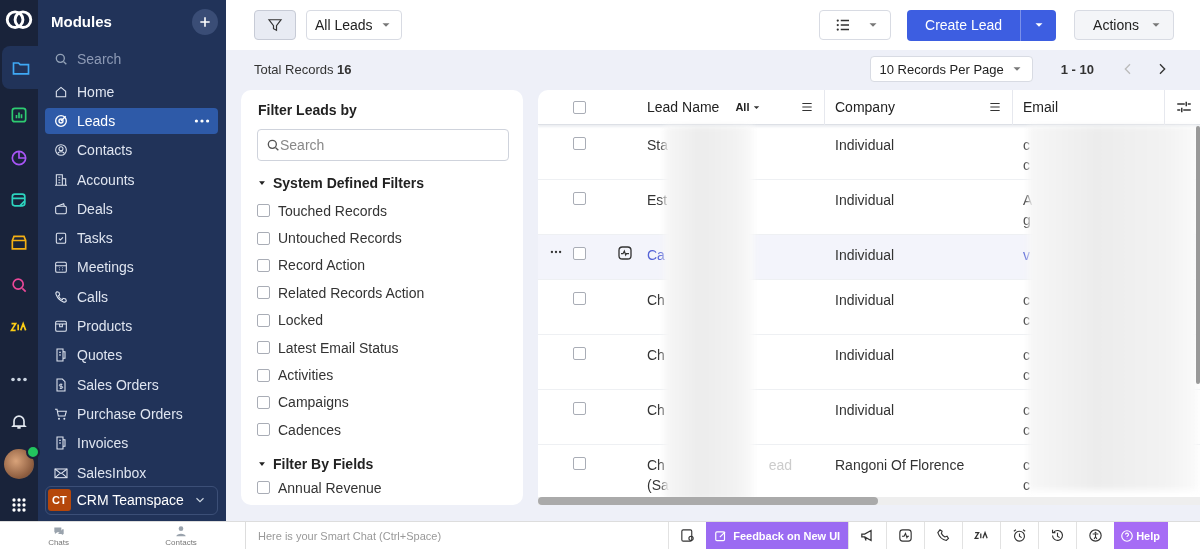 This screenshot has height=549, width=1200. What do you see at coordinates (310, 429) in the screenshot?
I see `filter-option: Cadences` at bounding box center [310, 429].